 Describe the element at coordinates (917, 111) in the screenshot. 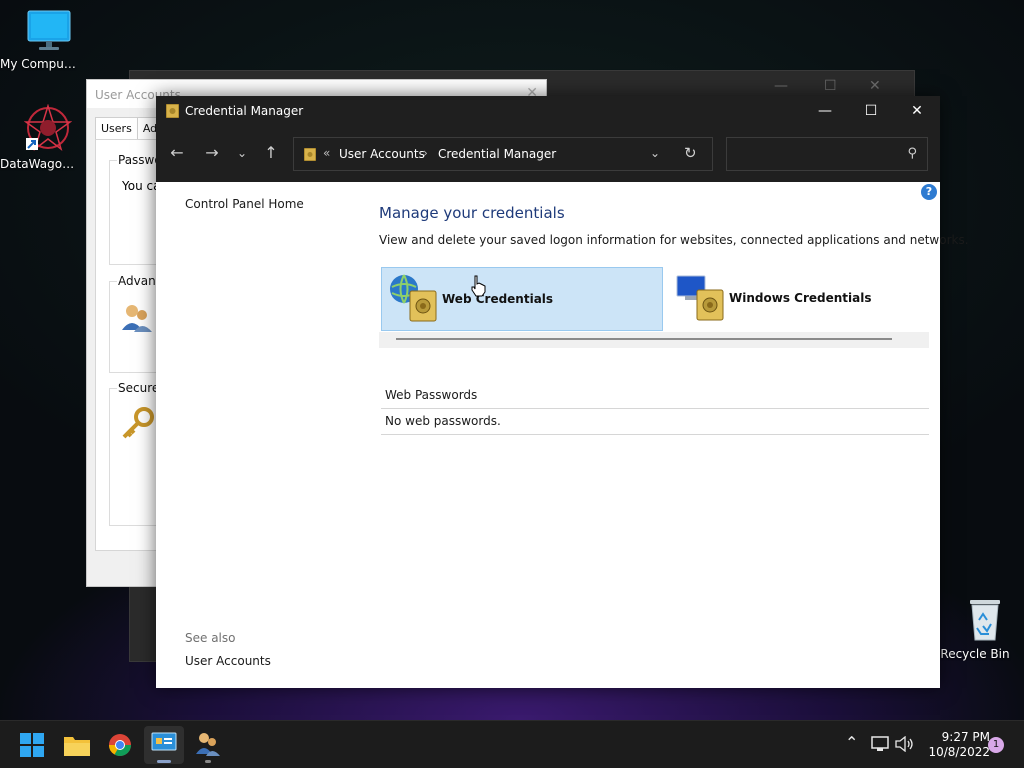

I see `close-button: ✕` at that location.